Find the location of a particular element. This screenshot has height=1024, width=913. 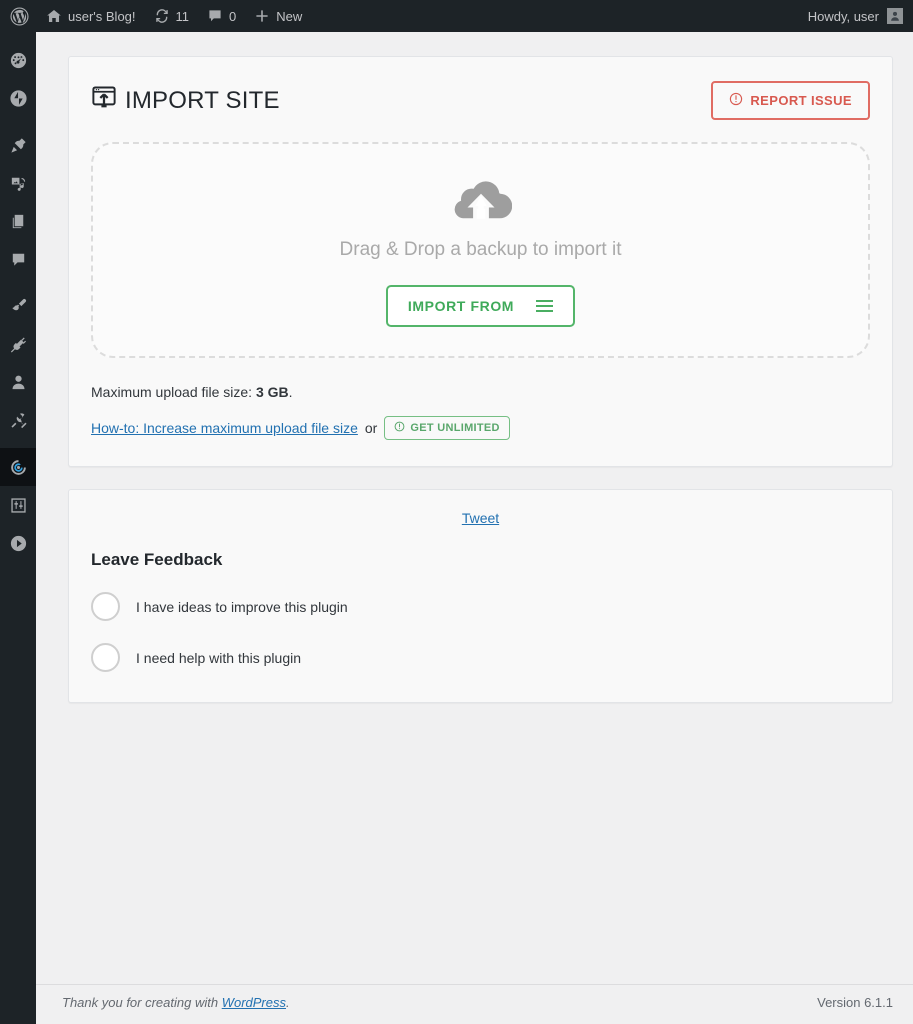

sidebar-item-plugins is located at coordinates (18, 344).